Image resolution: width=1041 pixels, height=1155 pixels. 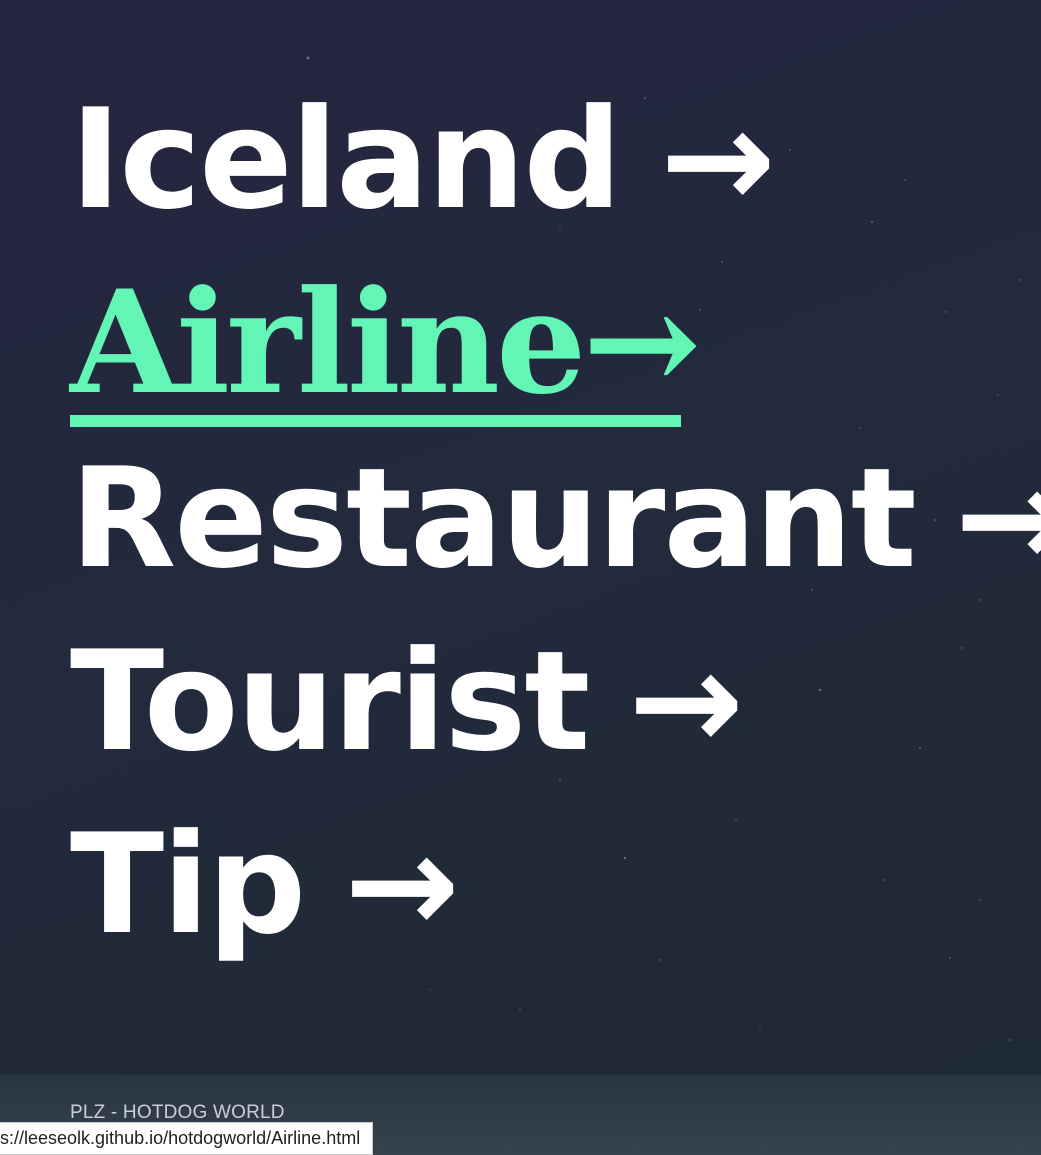 I want to click on nav-item-airline: Airline→, so click(x=555, y=355).